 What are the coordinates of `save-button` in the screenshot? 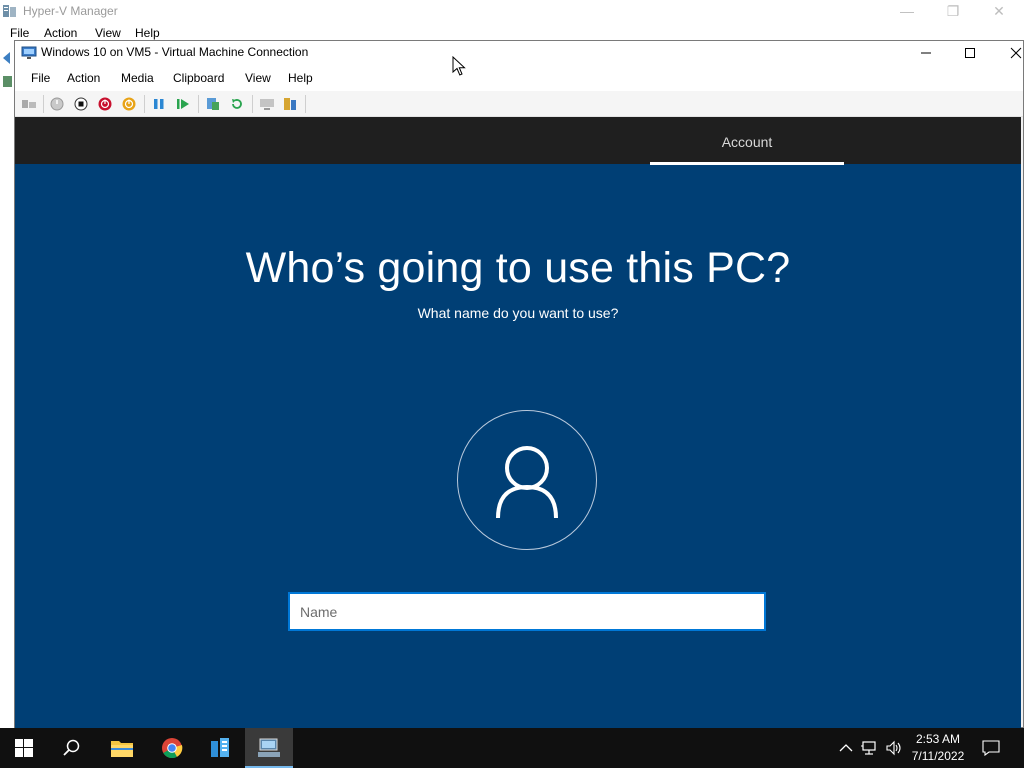 It's located at (129, 104).